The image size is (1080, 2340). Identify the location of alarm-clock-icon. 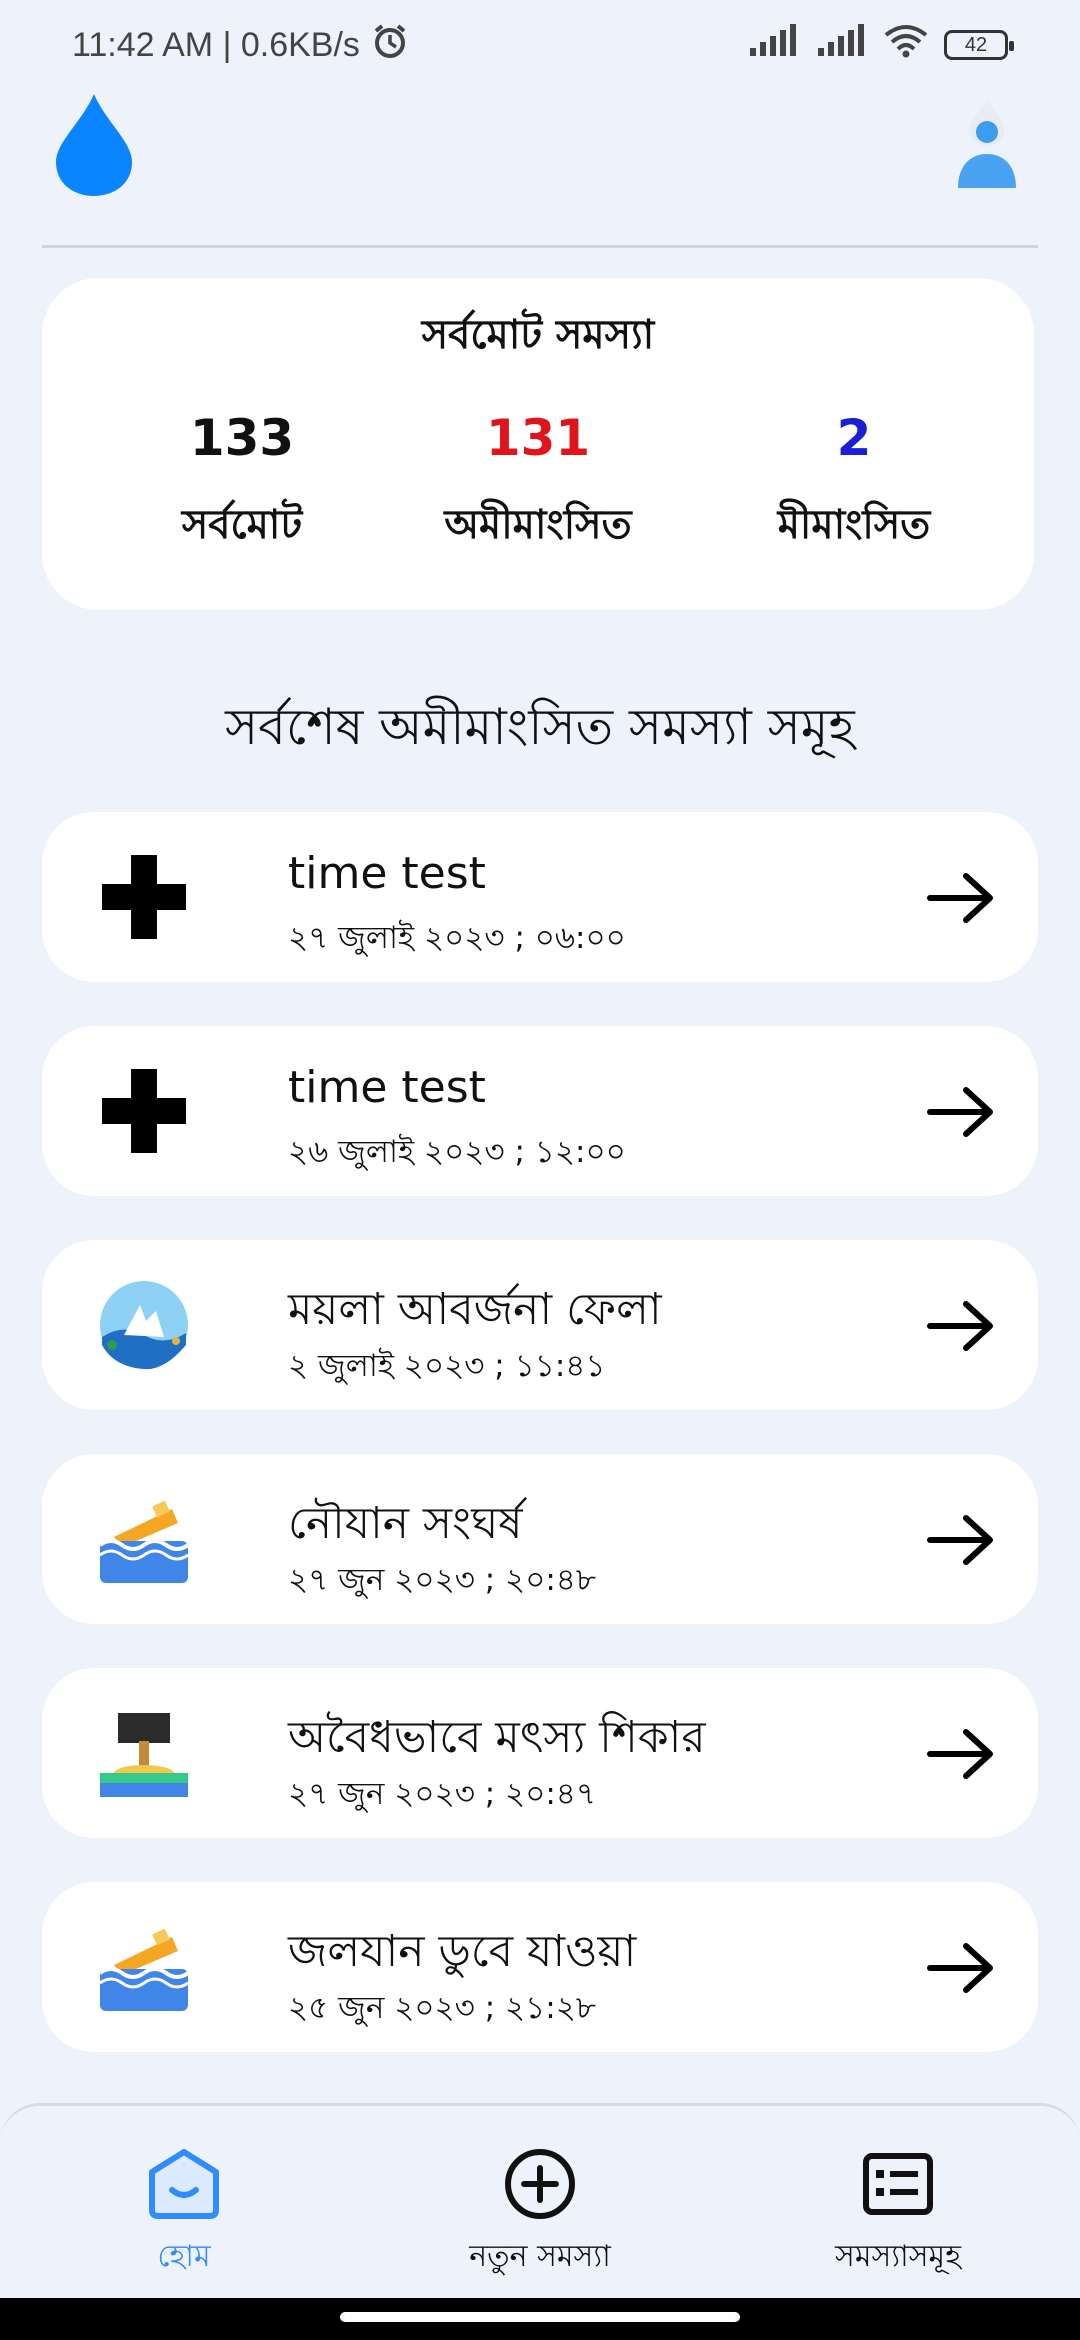
(390, 45).